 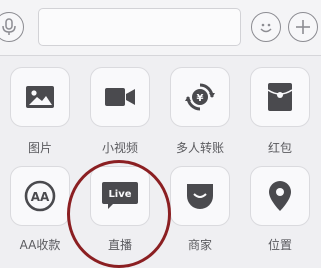 What do you see at coordinates (199, 245) in the screenshot?
I see `shop-label: 商家` at bounding box center [199, 245].